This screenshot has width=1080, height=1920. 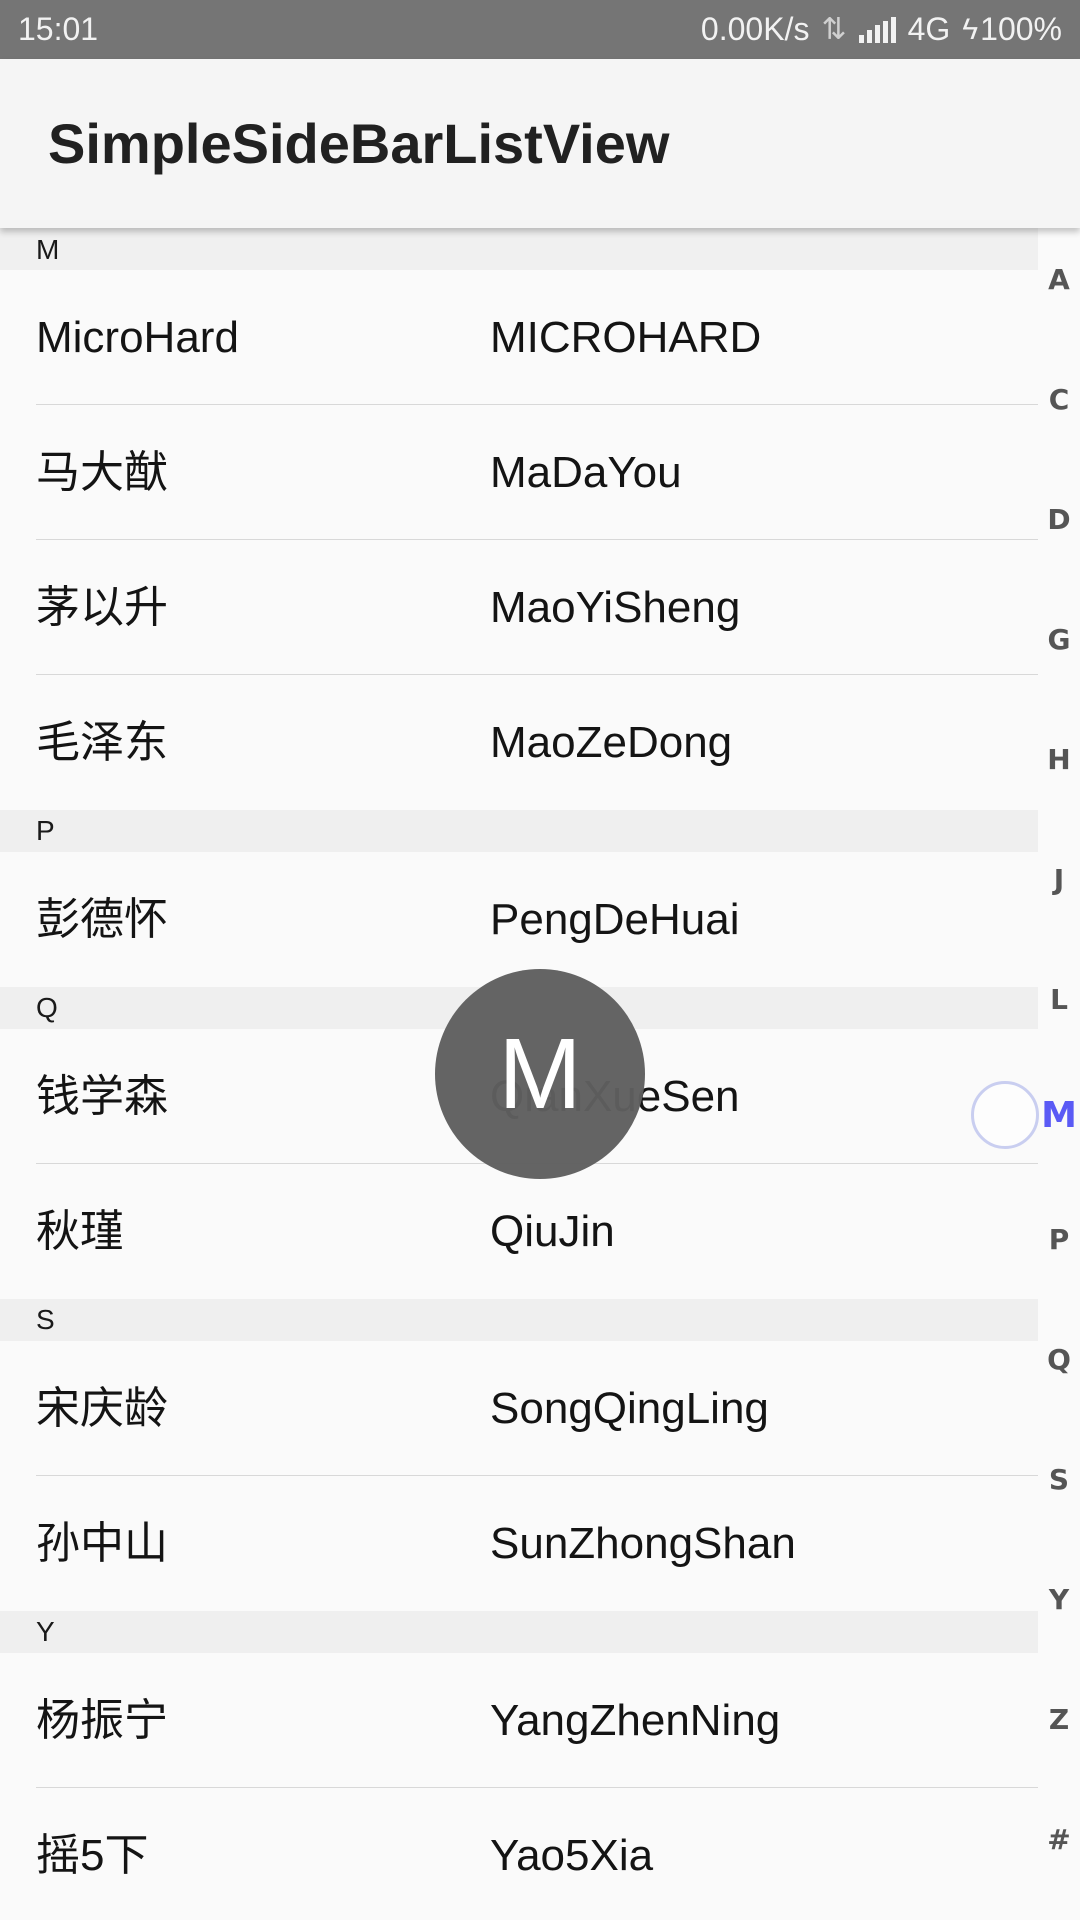 I want to click on list-item: 毛泽东 MaoZeDong, so click(x=519, y=742).